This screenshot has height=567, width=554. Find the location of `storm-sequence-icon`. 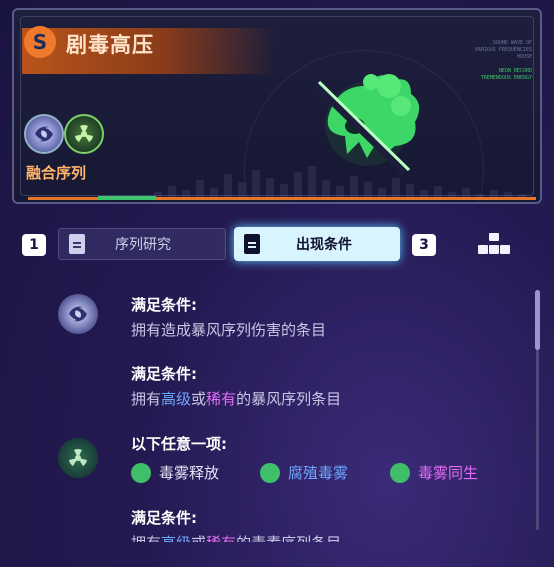

storm-sequence-icon is located at coordinates (78, 314).